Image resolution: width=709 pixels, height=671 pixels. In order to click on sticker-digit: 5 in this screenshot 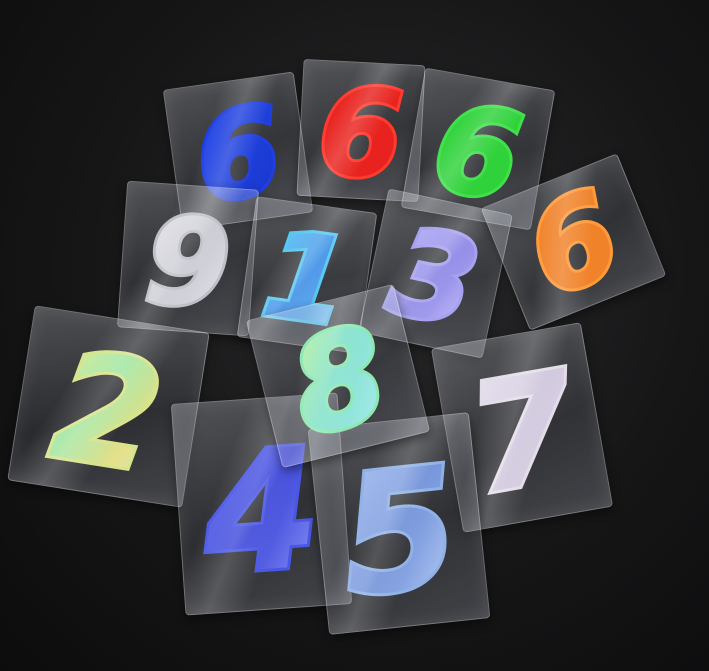, I will do `click(400, 531)`.